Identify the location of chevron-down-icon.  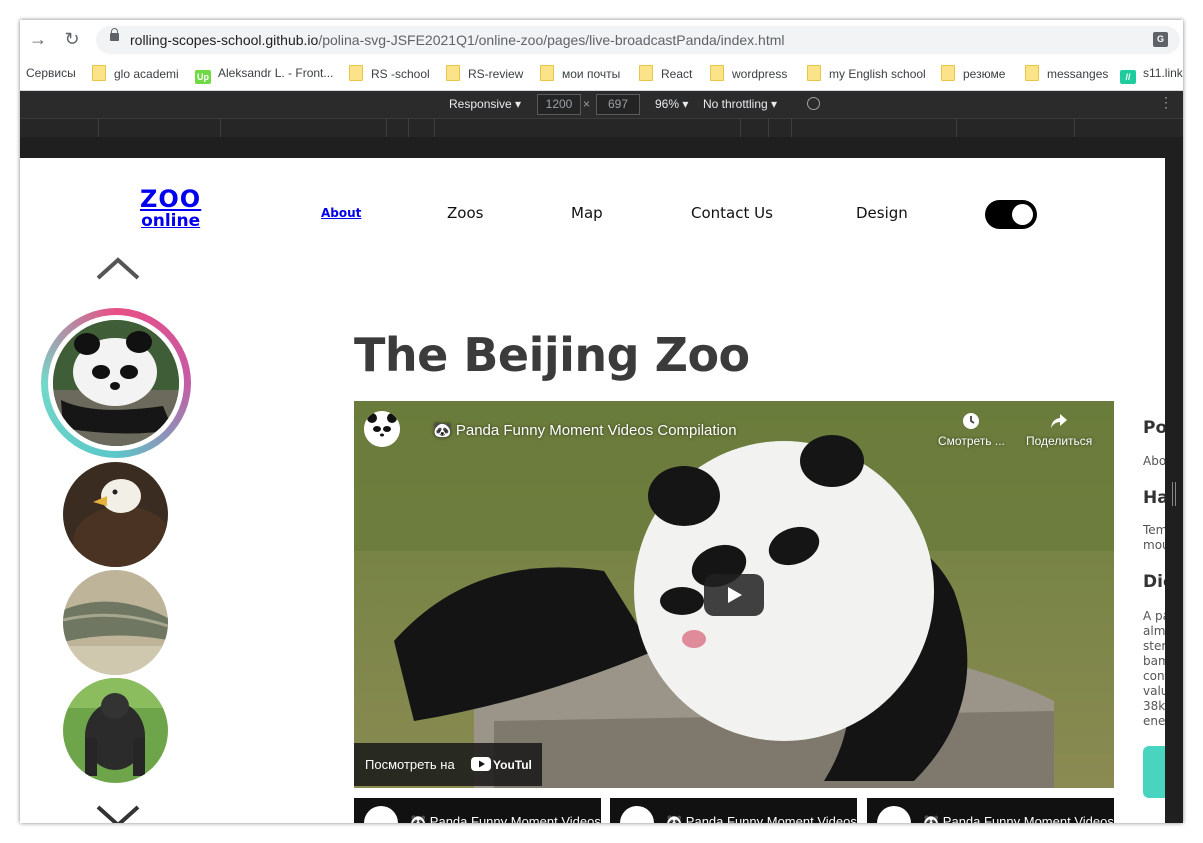
(118, 813).